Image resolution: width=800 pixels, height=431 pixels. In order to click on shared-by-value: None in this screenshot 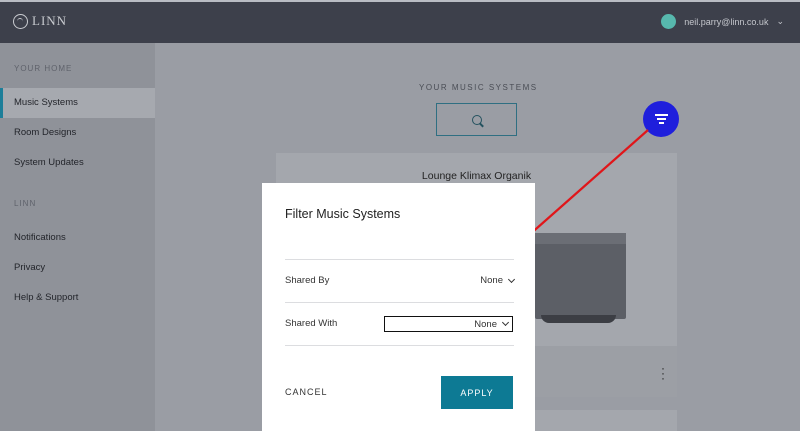, I will do `click(491, 280)`.